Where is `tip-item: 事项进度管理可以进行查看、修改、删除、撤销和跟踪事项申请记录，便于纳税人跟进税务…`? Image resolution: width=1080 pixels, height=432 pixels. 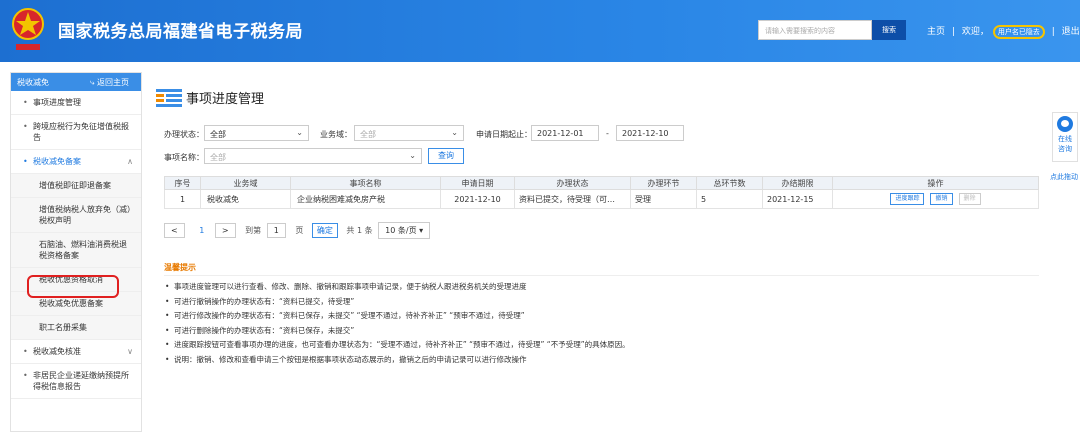 tip-item: 事项进度管理可以进行查看、修改、删除、撤销和跟踪事项申请记录，便于纳税人跟进税务… is located at coordinates (604, 287).